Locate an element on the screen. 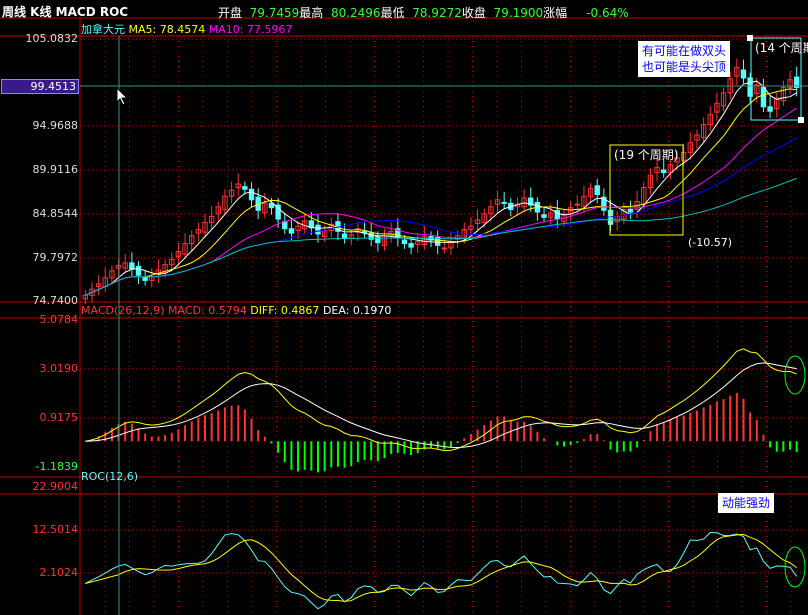 The width and height of the screenshot is (808, 615). price-axis-label: 105.0832 is located at coordinates (52, 38).